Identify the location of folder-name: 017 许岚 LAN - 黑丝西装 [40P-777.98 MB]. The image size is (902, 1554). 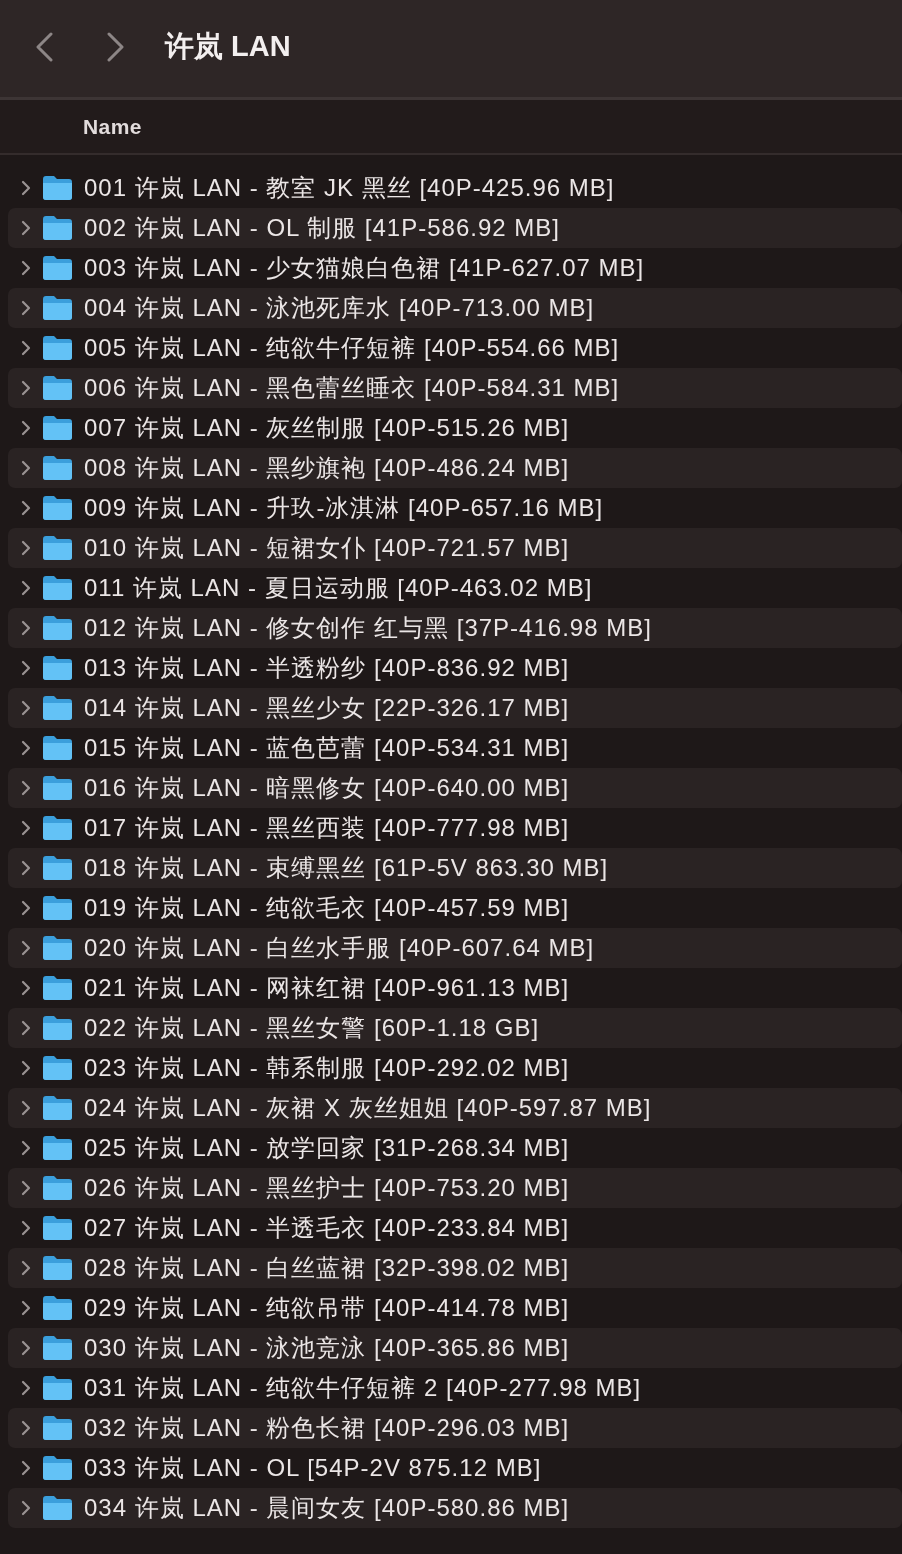
(327, 828).